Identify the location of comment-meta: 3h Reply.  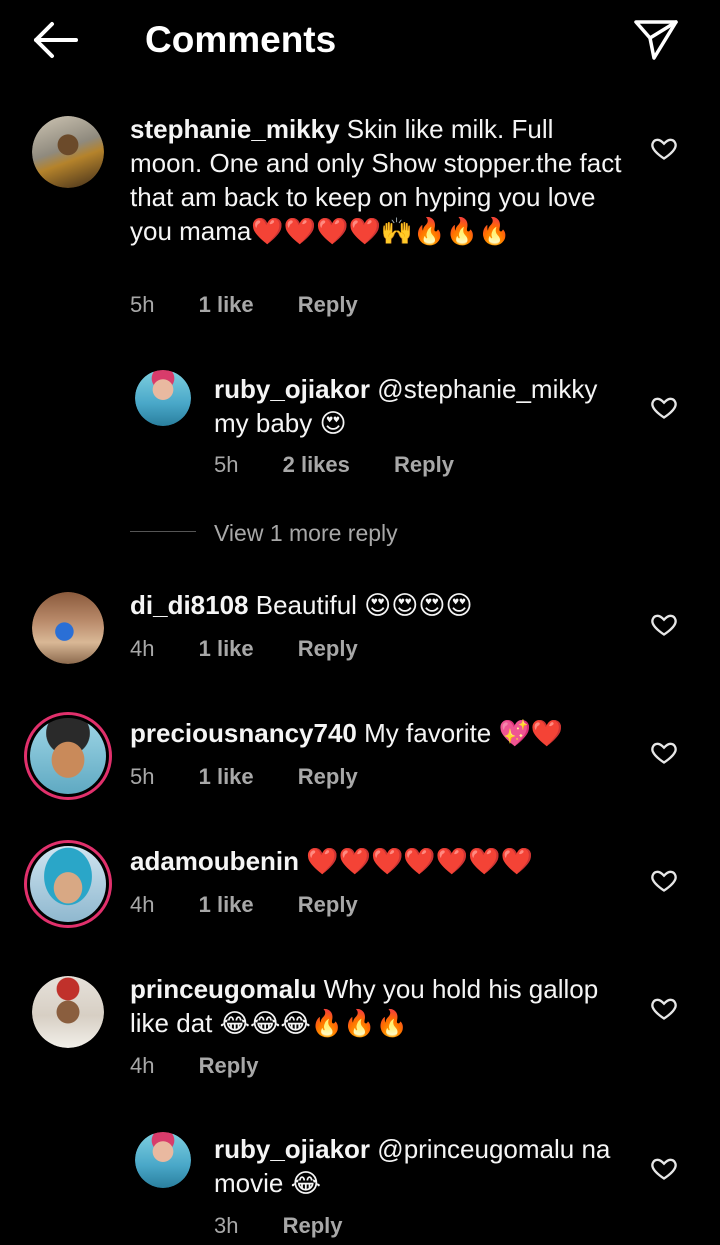
(297, 1226).